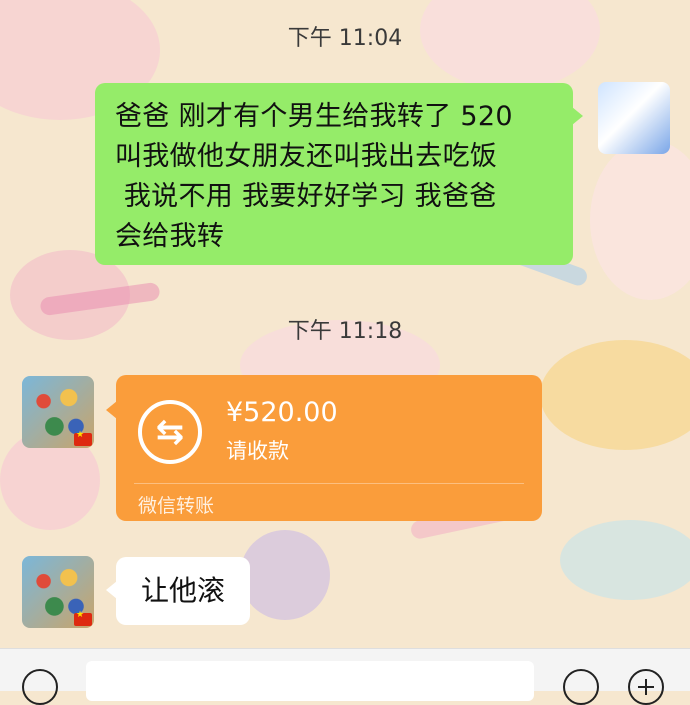  I want to click on timestamp: 下午 11:18, so click(345, 331).